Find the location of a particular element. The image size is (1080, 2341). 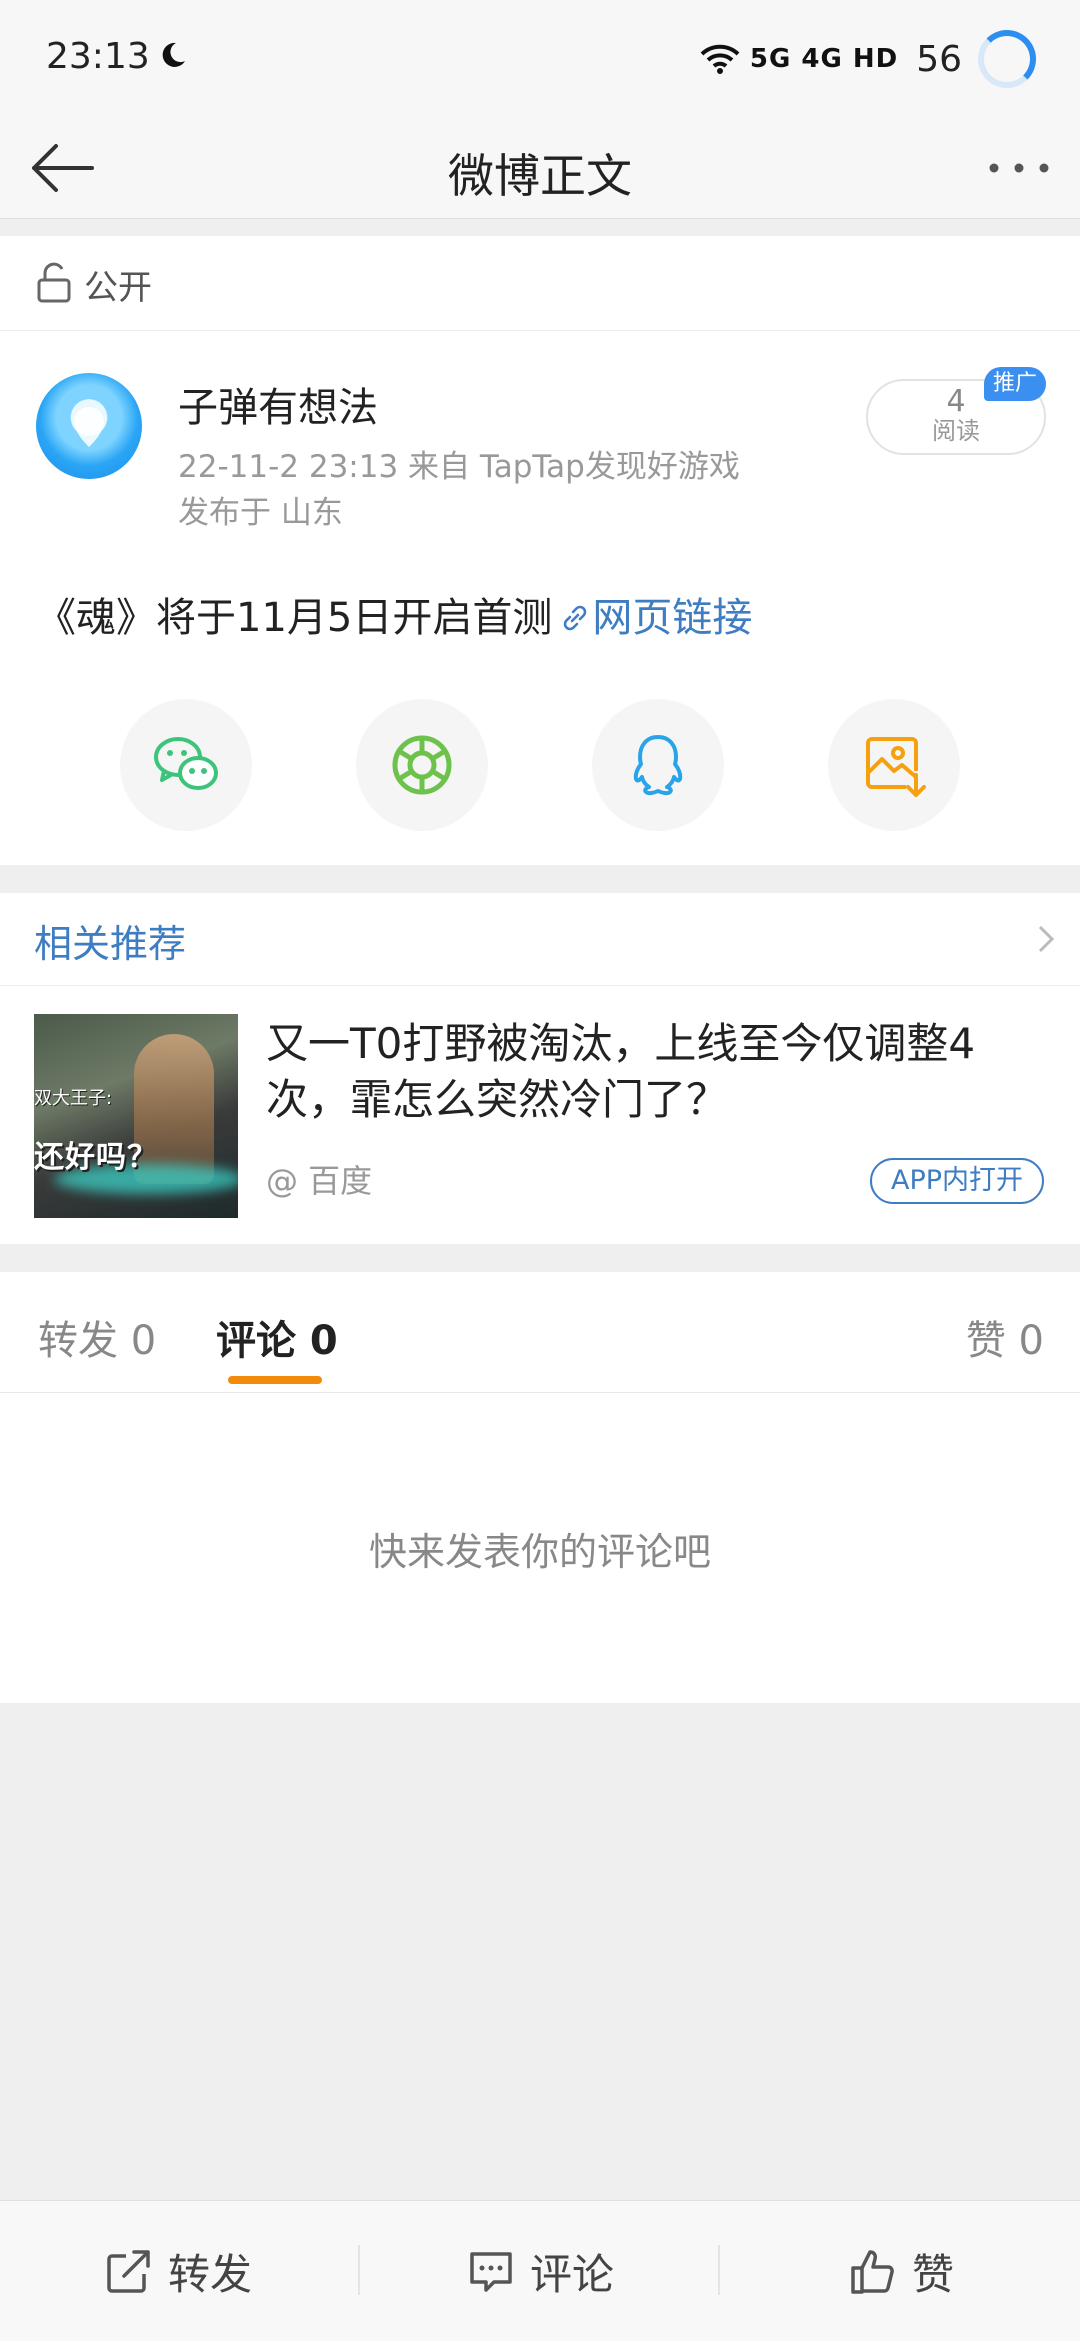

more-icon is located at coordinates (1019, 168).